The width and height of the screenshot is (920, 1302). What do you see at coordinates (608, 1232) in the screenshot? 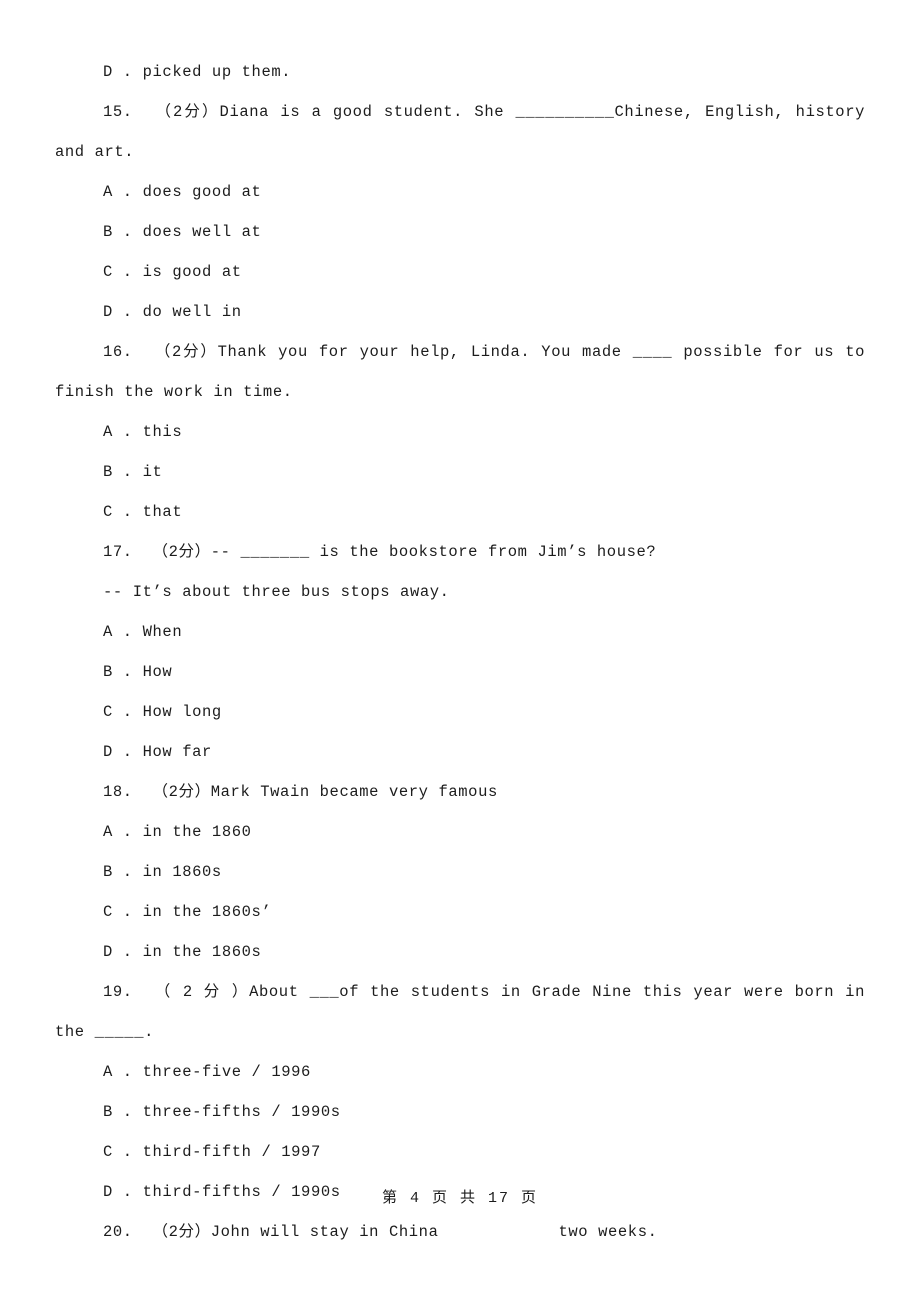
I see `question-text-after-blank: two weeks.` at bounding box center [608, 1232].